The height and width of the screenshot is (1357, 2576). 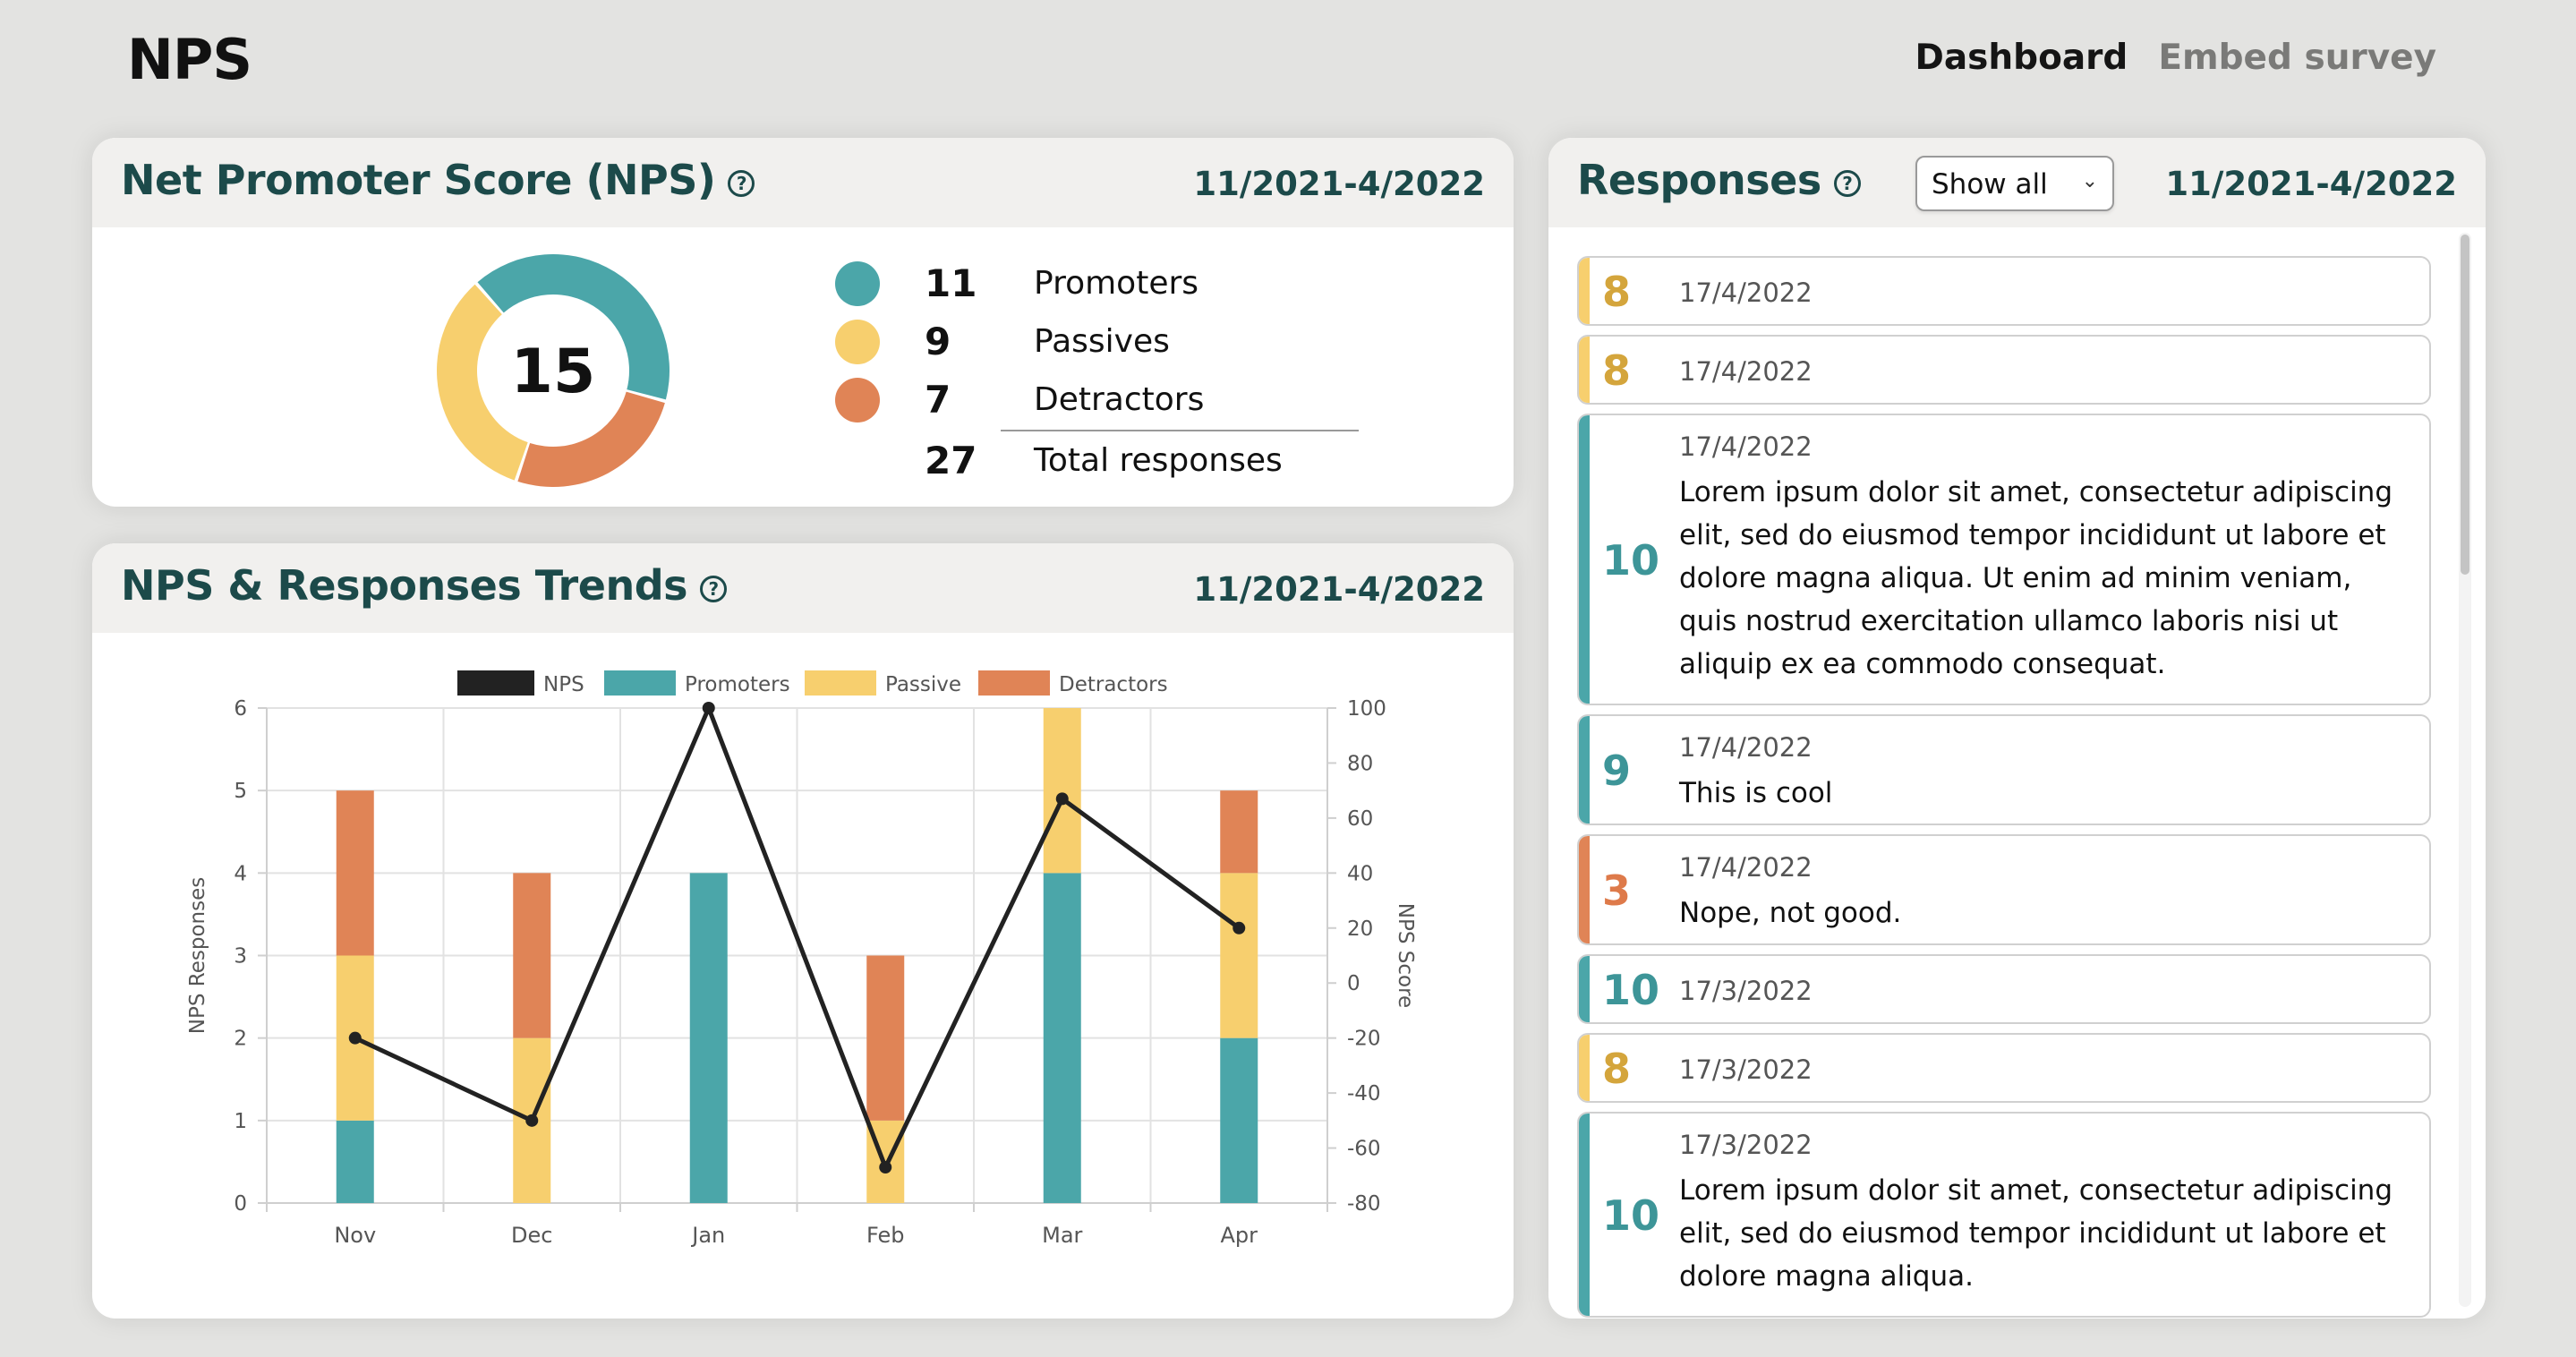 What do you see at coordinates (2004, 989) in the screenshot?
I see `response-item: 10 17/3/2022` at bounding box center [2004, 989].